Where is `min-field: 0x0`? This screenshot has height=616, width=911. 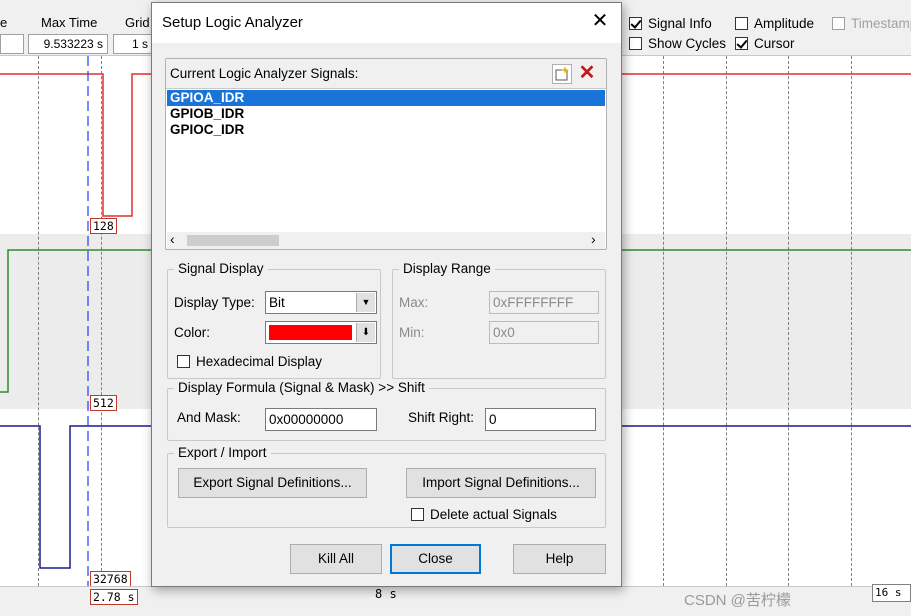
min-field: 0x0 is located at coordinates (544, 332).